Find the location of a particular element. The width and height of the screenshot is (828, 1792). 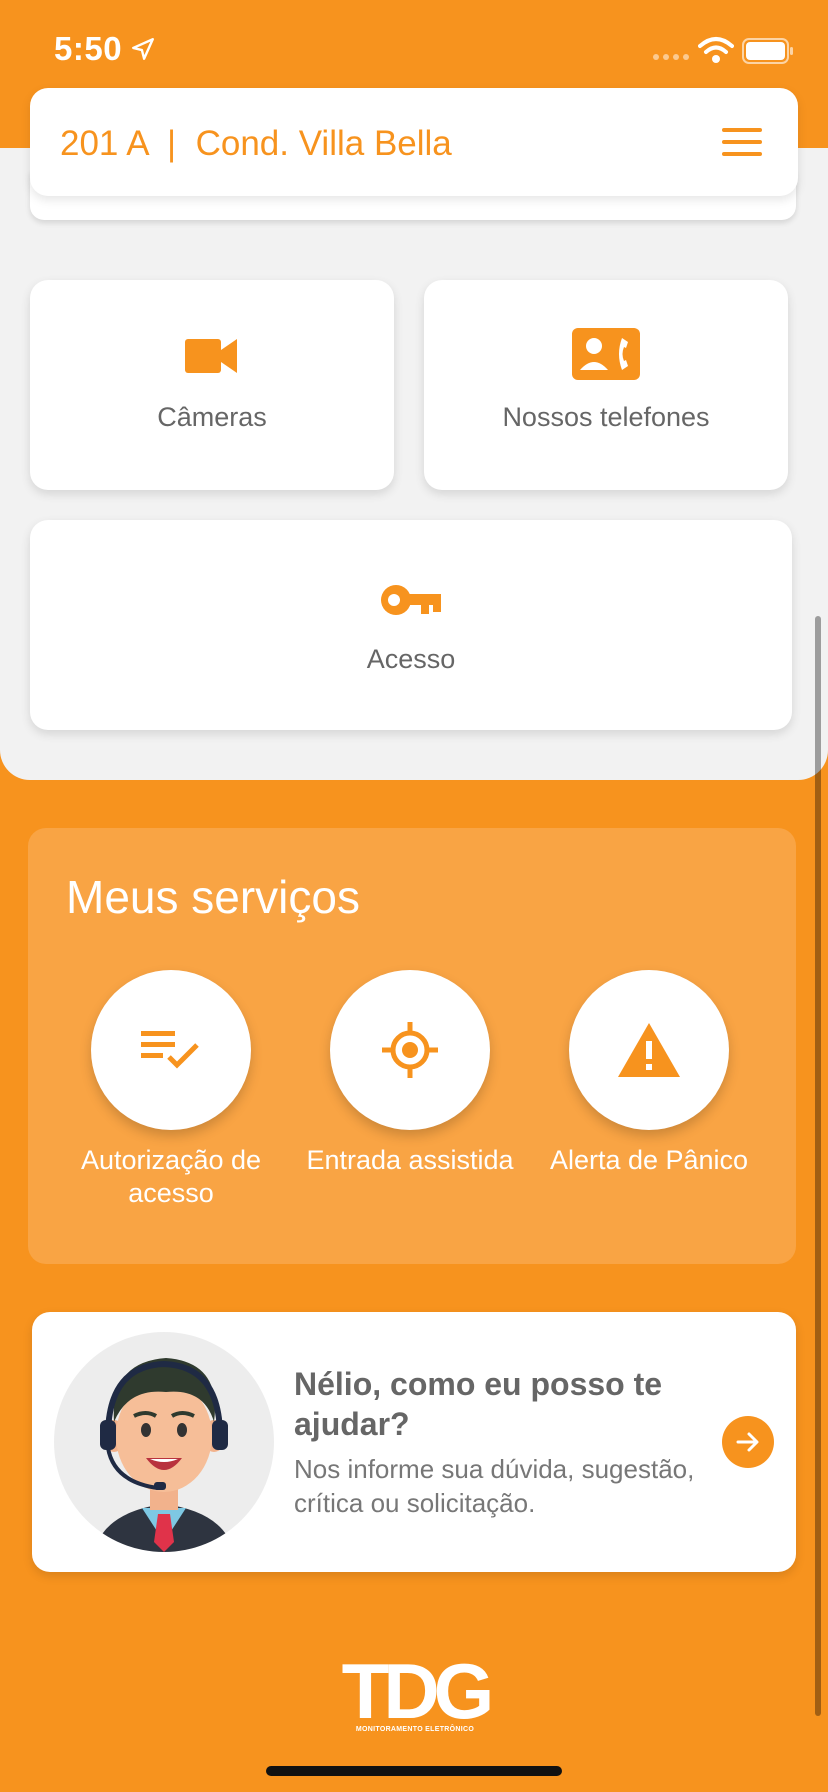

warning-icon is located at coordinates (649, 1050).